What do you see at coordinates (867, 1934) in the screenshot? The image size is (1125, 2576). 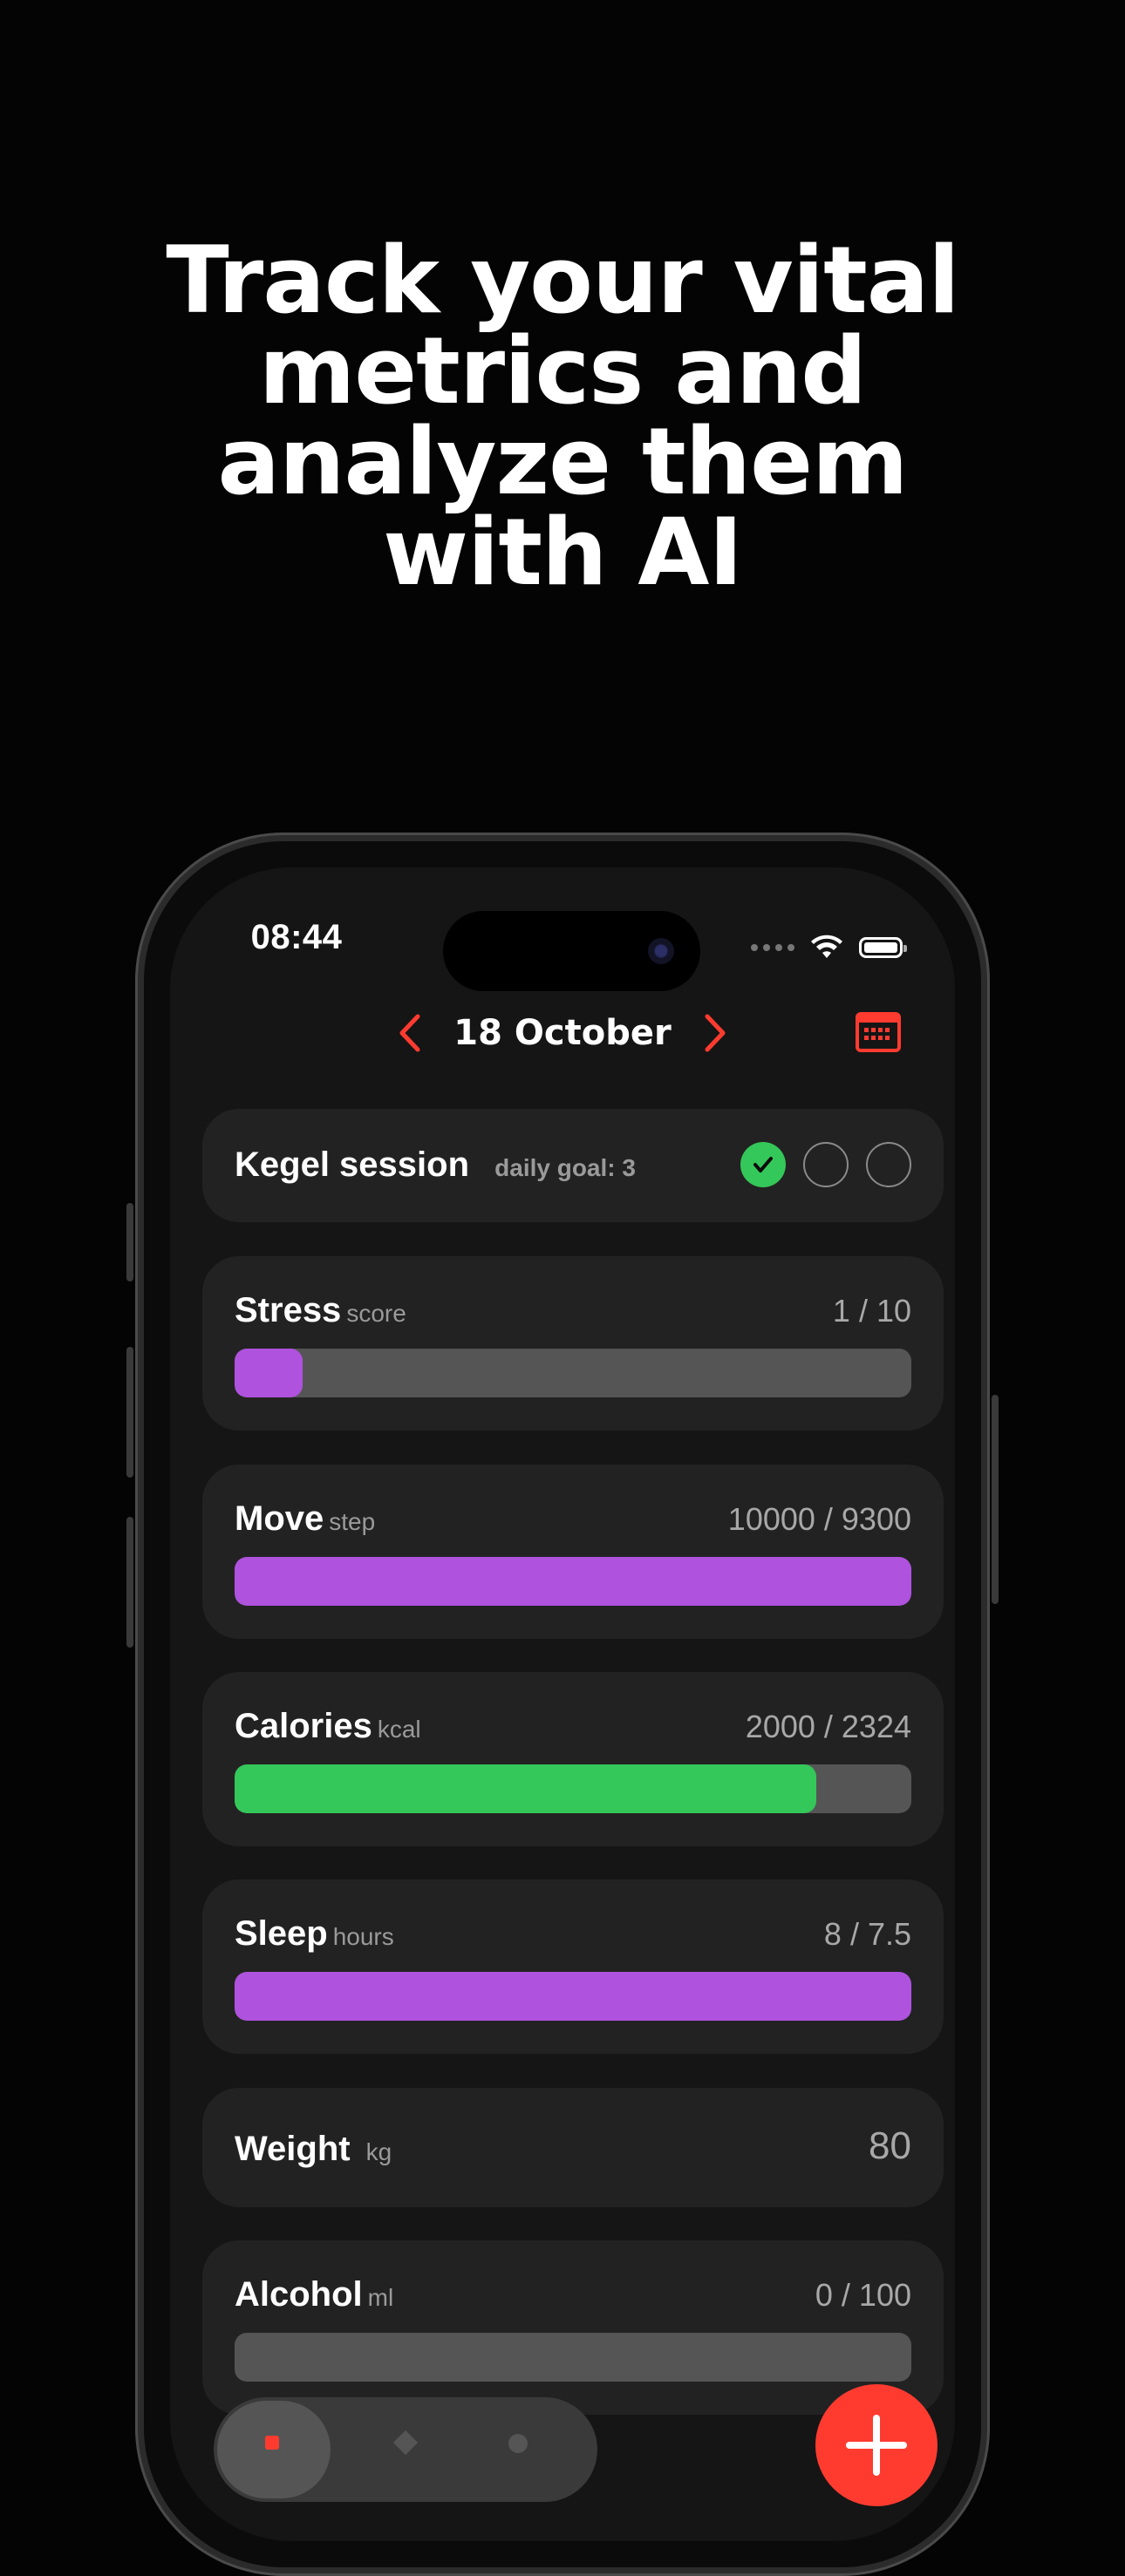 I see `sleep-value: 8 / 7.5` at bounding box center [867, 1934].